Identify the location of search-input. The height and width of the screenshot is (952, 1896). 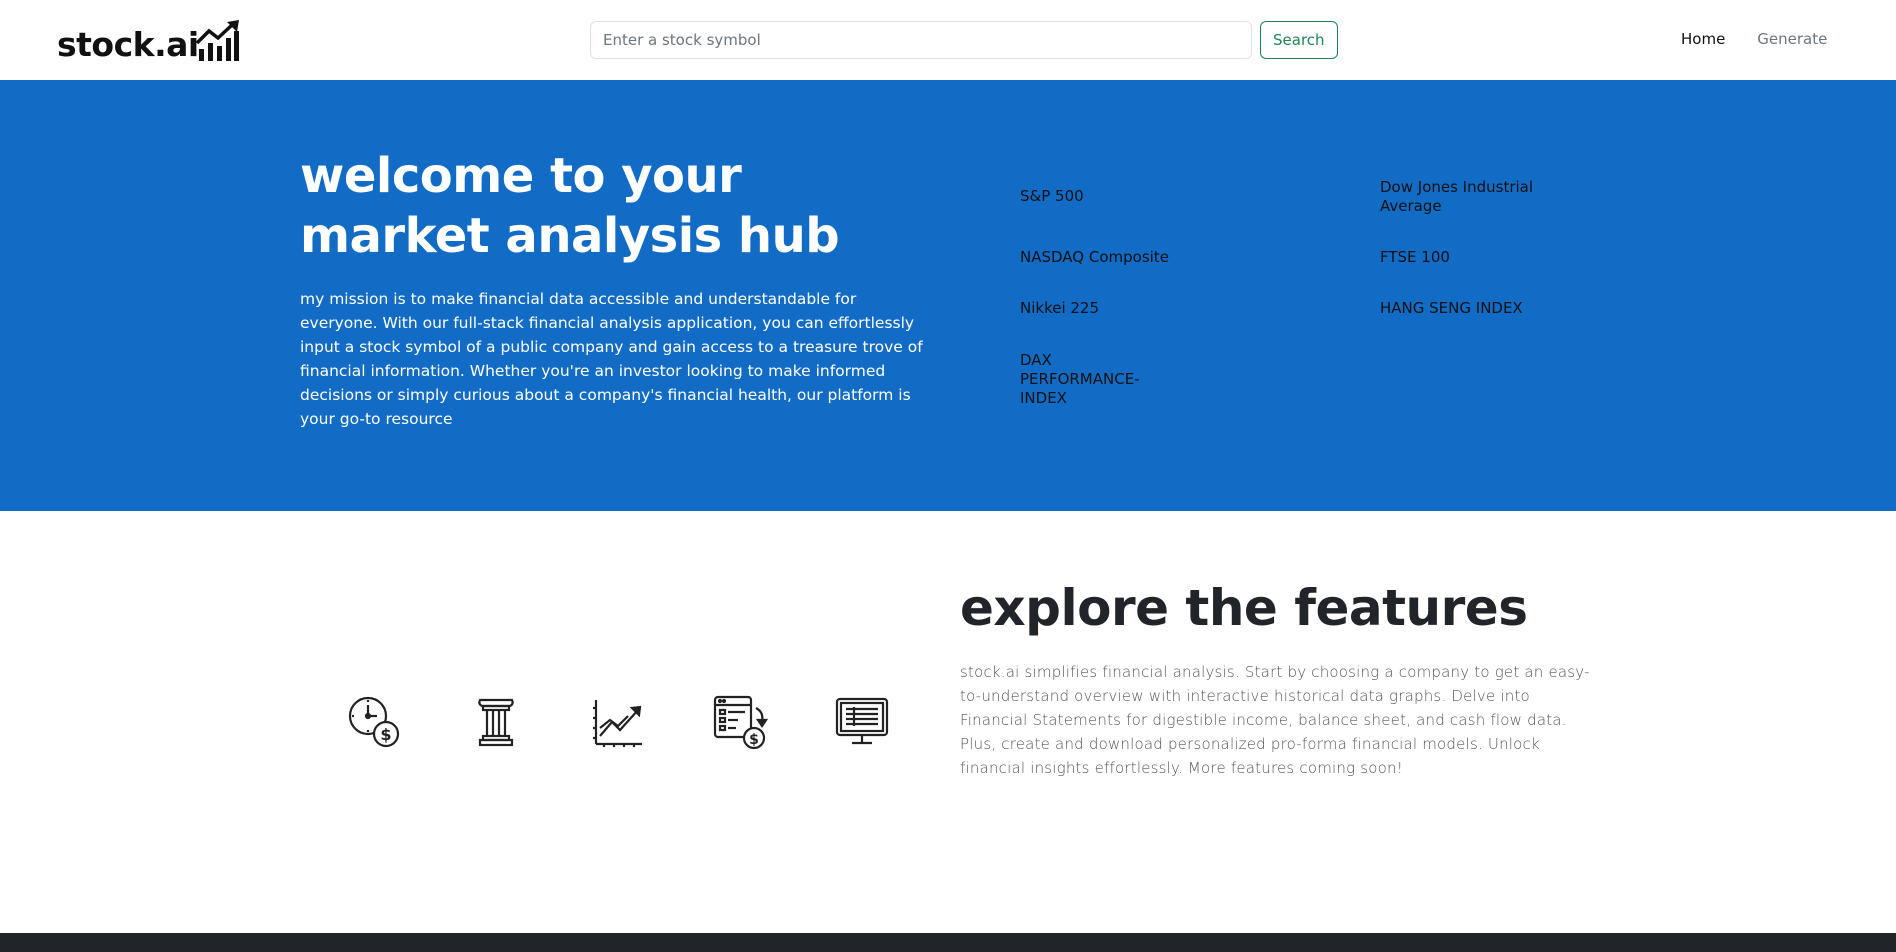
(921, 40).